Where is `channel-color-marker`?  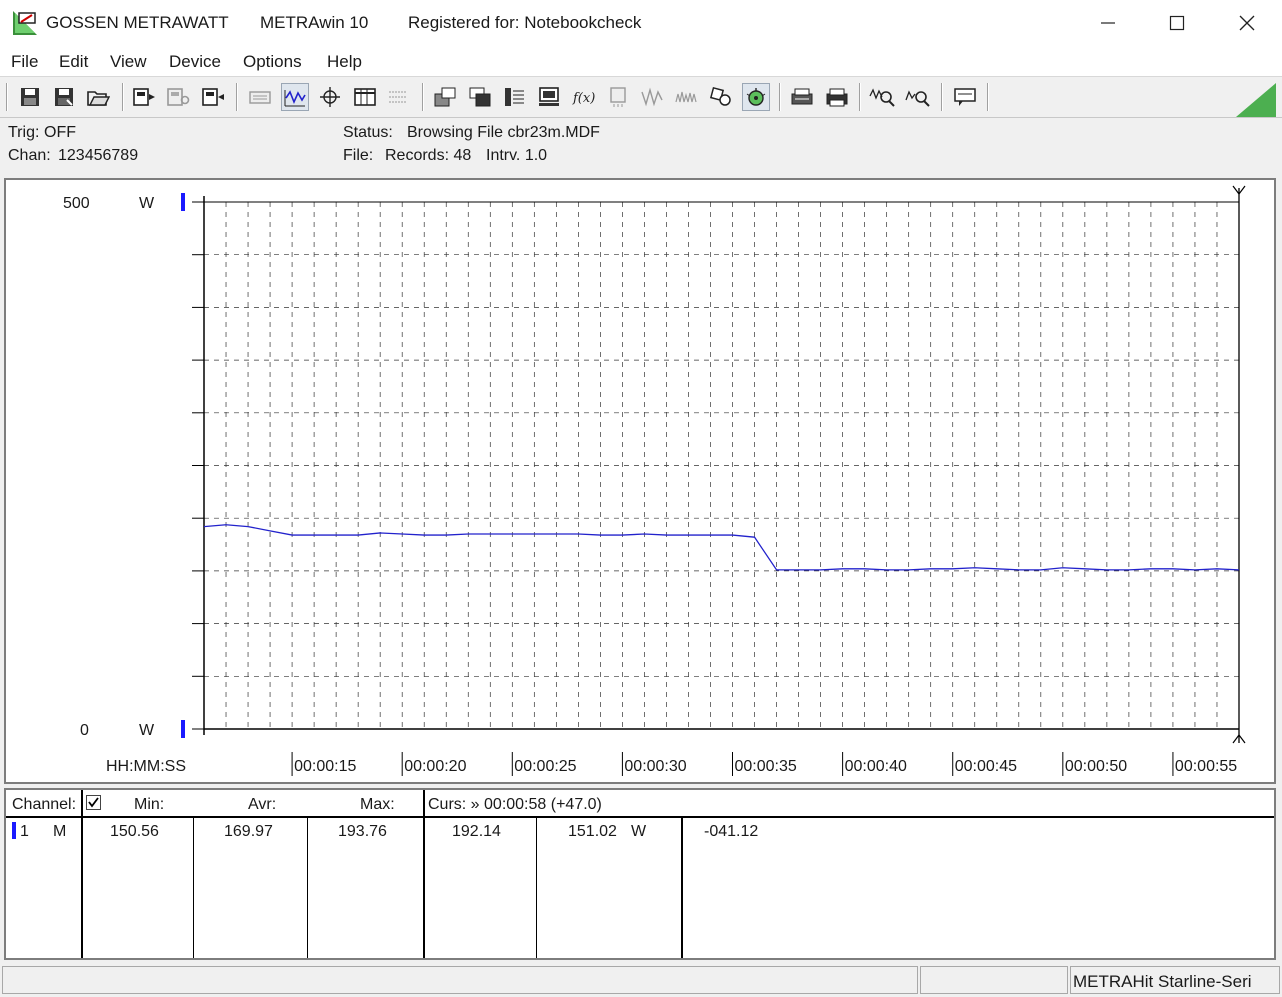 channel-color-marker is located at coordinates (14, 830).